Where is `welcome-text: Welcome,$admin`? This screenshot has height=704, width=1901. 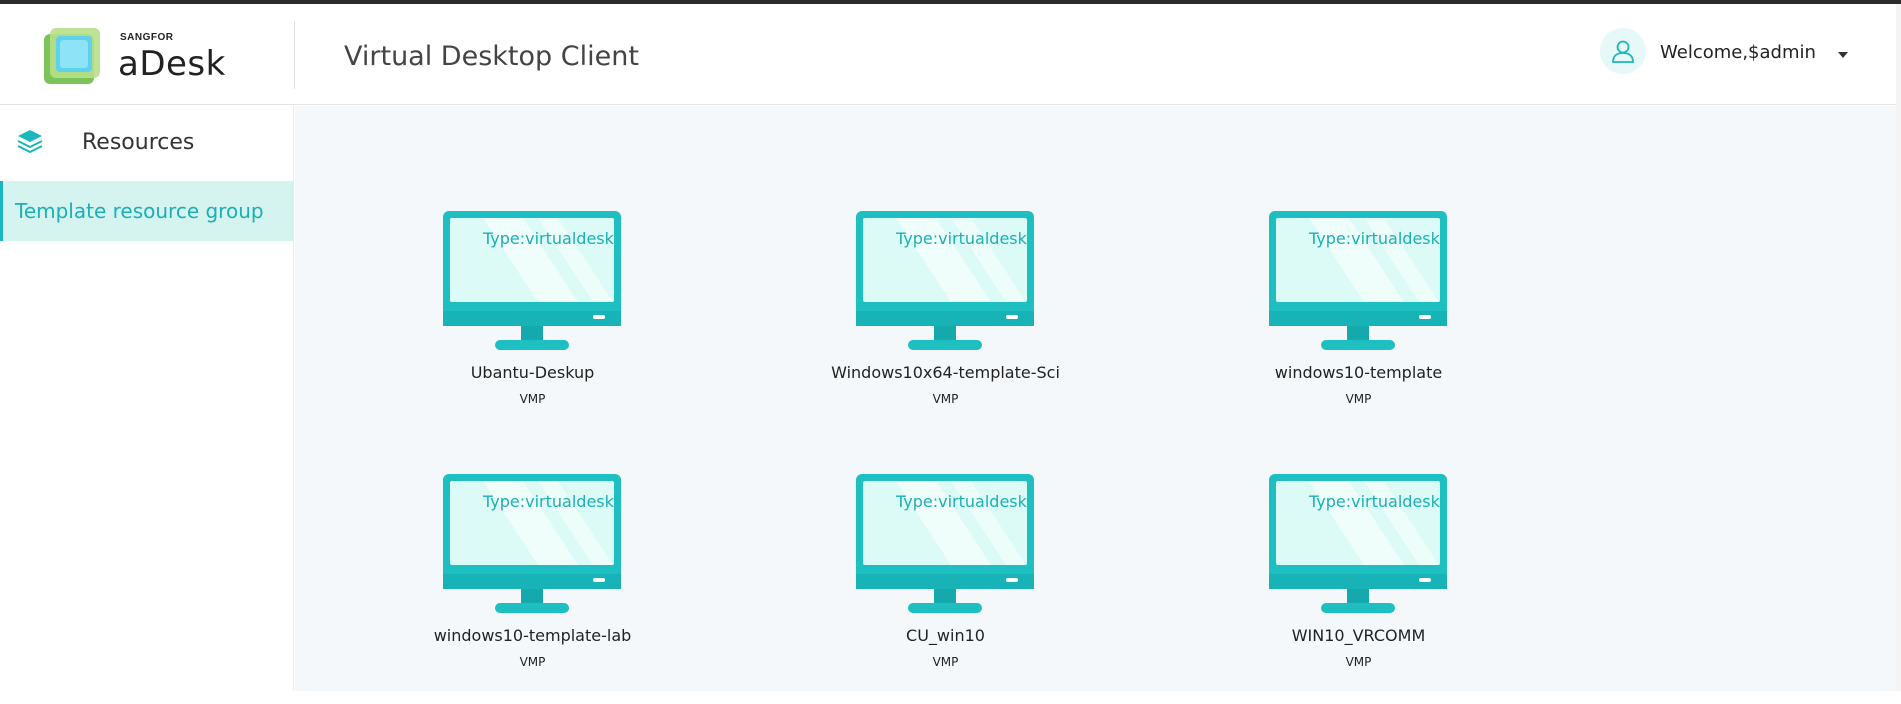 welcome-text: Welcome,$admin is located at coordinates (1738, 52).